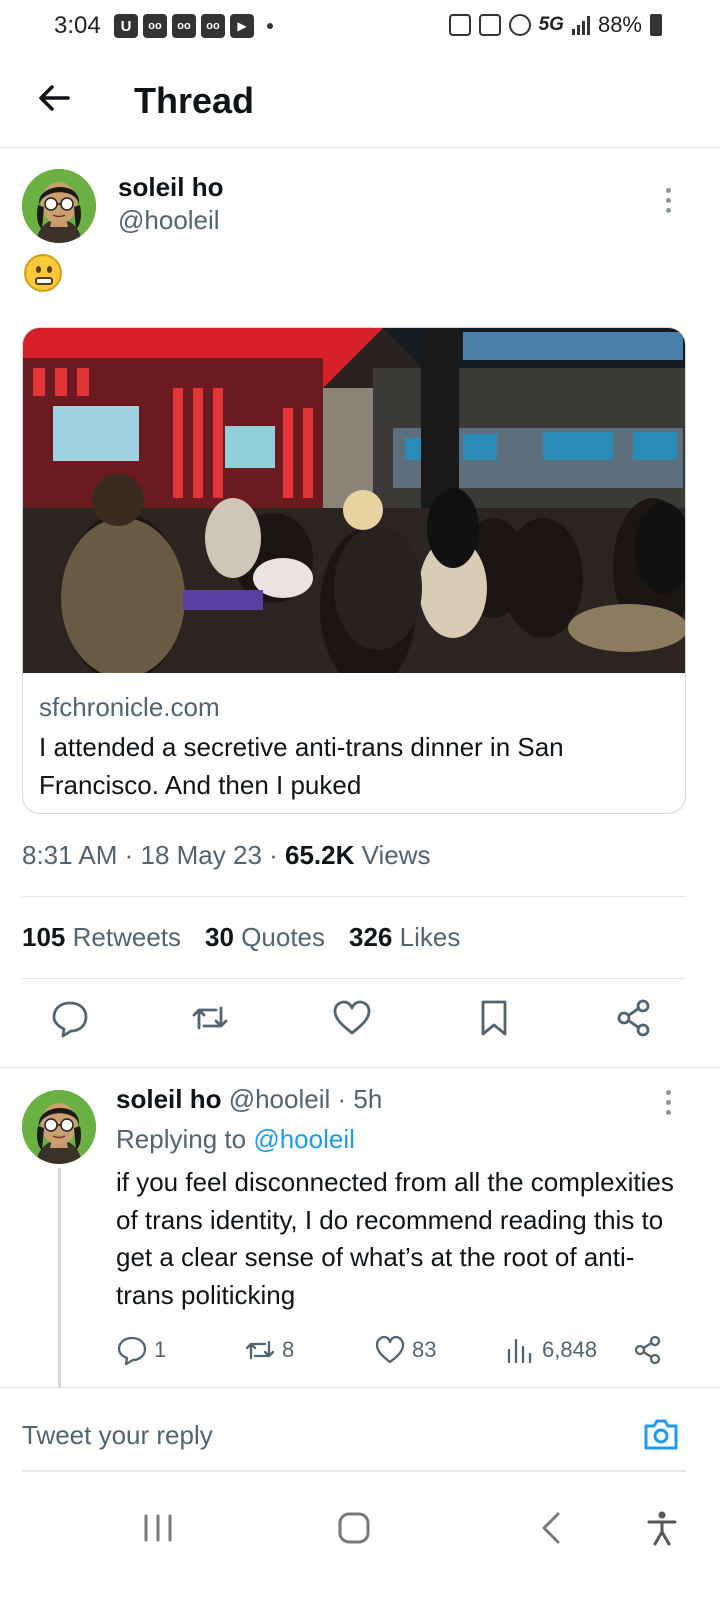 Image resolution: width=720 pixels, height=1600 pixels. I want to click on quotes-count: 30, so click(219, 937).